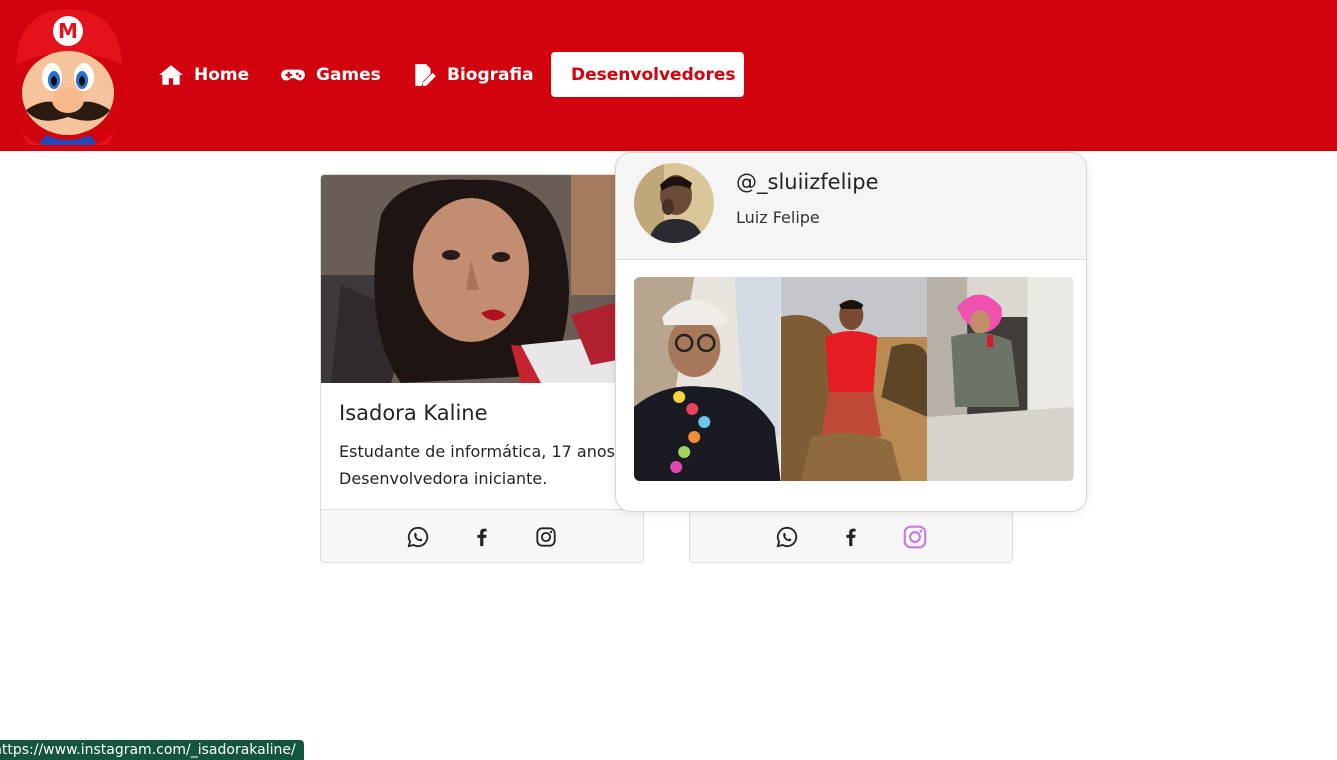 The height and width of the screenshot is (760, 1337). I want to click on nav-games: Games, so click(330, 74).